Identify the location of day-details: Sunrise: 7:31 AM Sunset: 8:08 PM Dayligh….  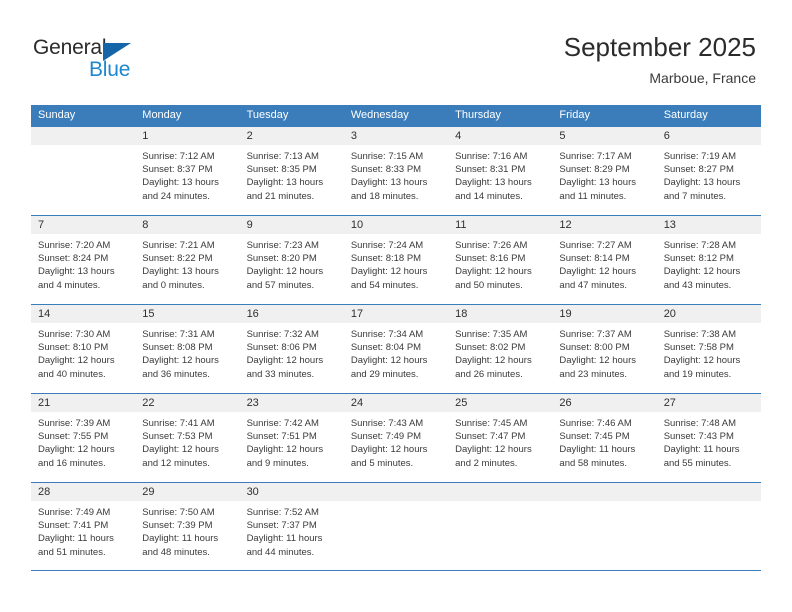
(187, 352).